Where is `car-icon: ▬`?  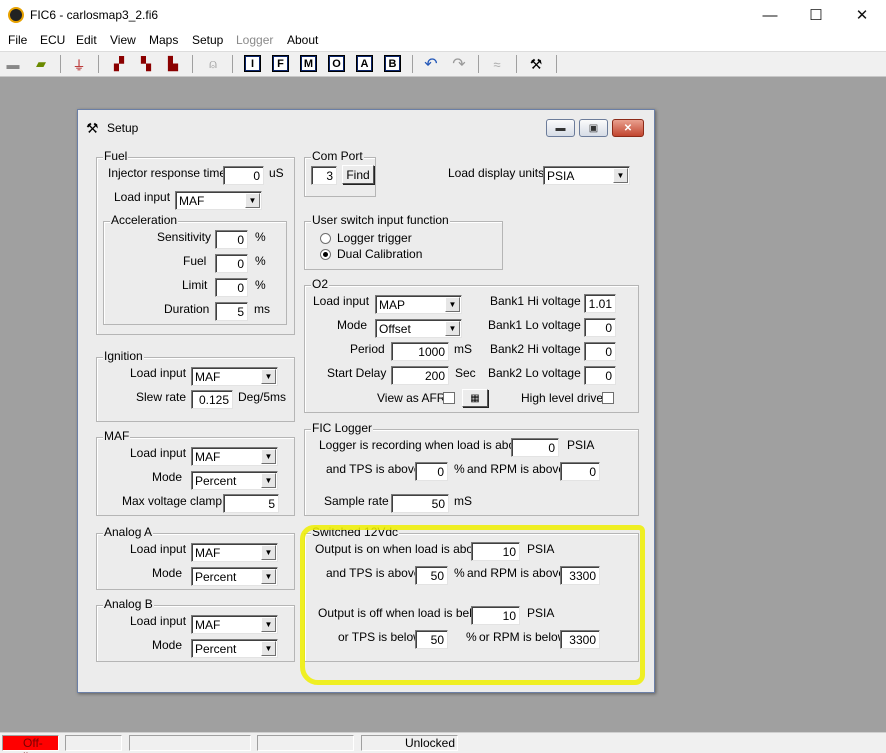
car-icon: ▬ is located at coordinates (13, 64).